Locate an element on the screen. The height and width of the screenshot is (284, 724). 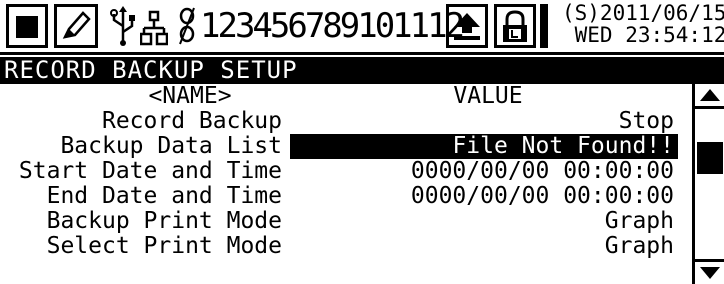
pen-icon is located at coordinates (76, 26).